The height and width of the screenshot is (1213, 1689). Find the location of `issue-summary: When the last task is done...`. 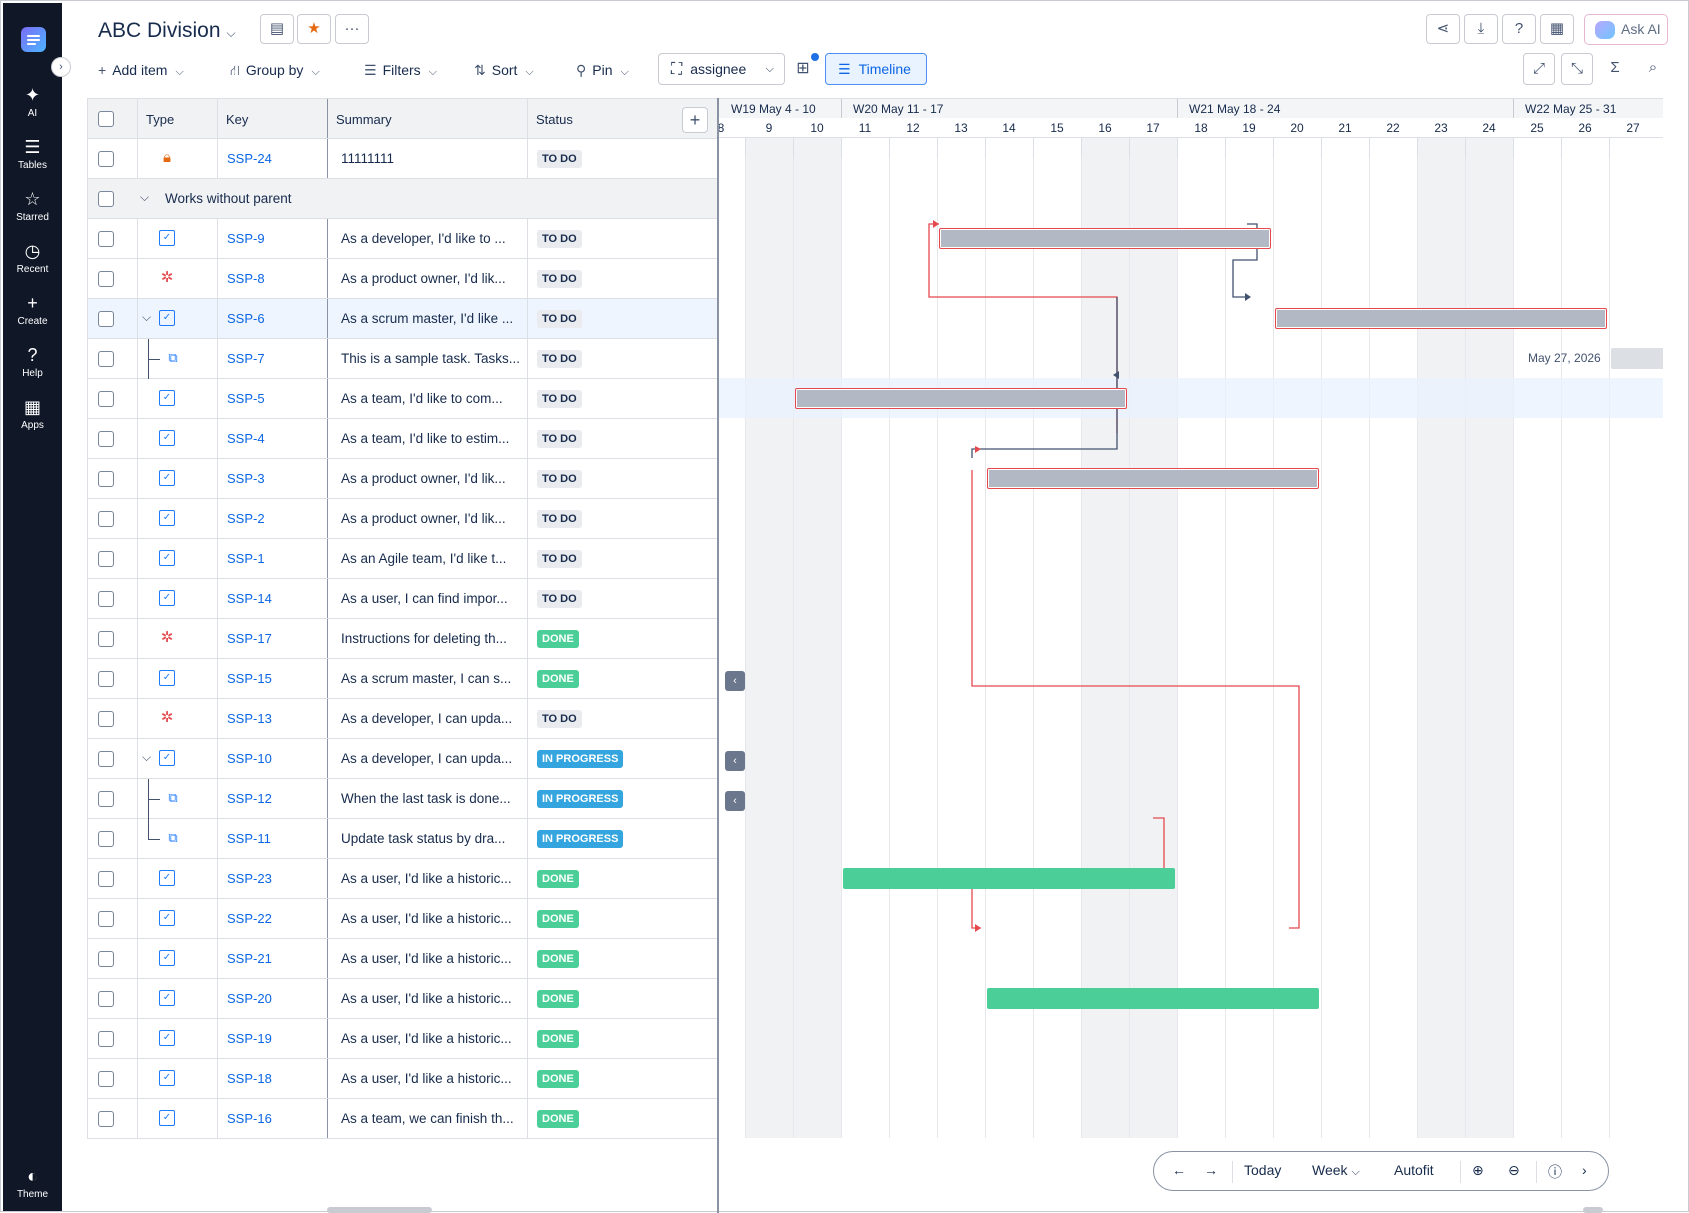

issue-summary: When the last task is done... is located at coordinates (426, 798).